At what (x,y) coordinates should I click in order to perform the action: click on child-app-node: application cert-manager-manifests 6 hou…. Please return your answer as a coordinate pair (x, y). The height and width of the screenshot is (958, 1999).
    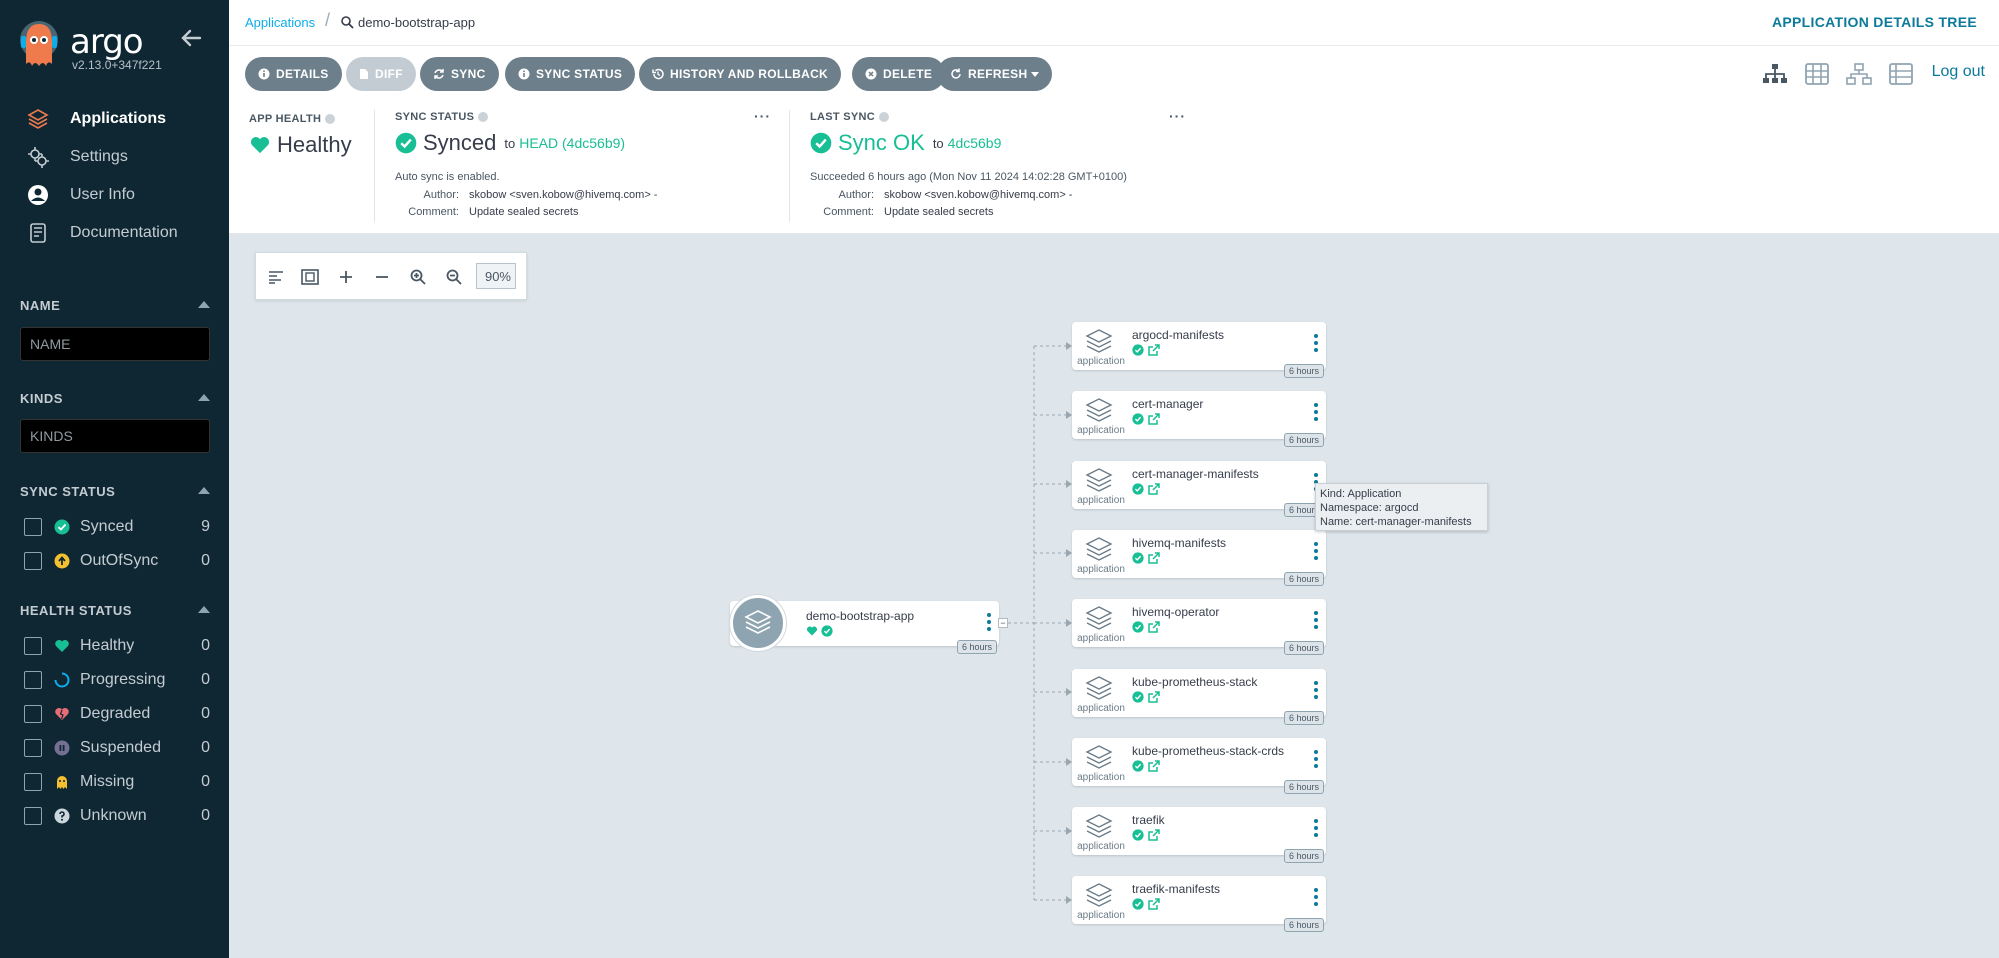
    Looking at the image, I should click on (1199, 489).